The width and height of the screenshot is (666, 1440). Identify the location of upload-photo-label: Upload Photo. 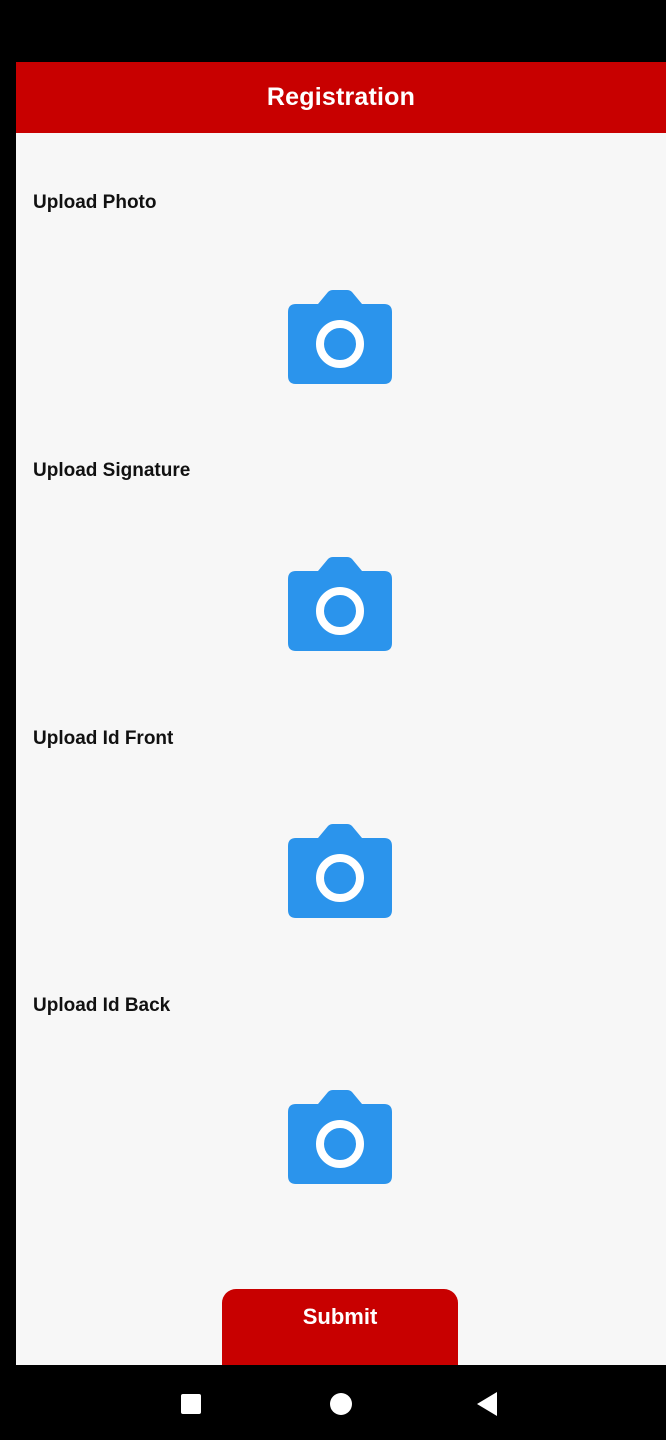
(95, 202).